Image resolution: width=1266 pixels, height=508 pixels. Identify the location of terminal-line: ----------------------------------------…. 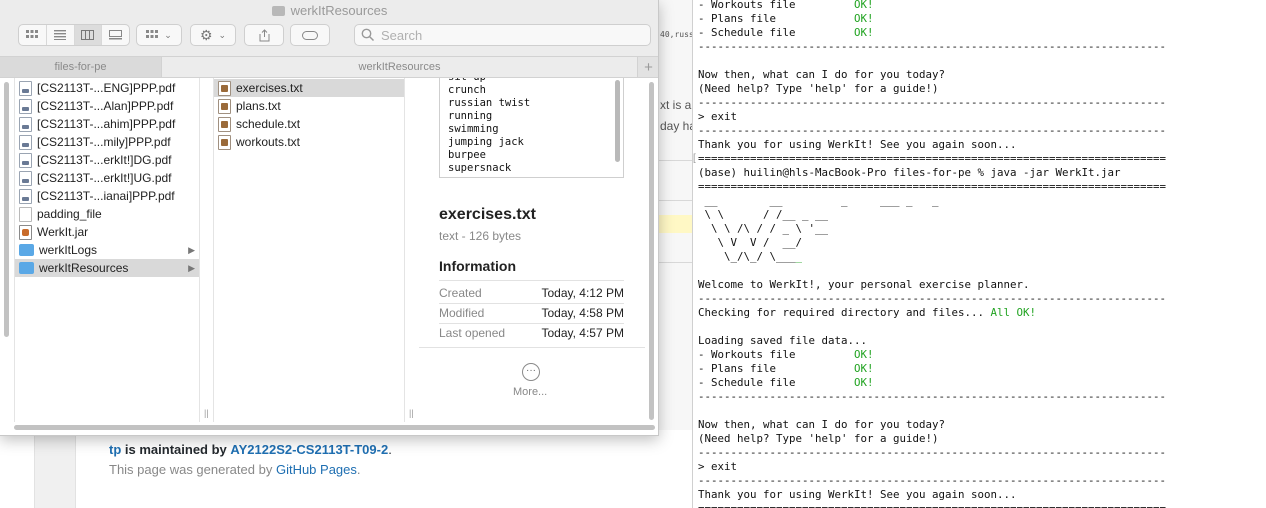
(932, 47).